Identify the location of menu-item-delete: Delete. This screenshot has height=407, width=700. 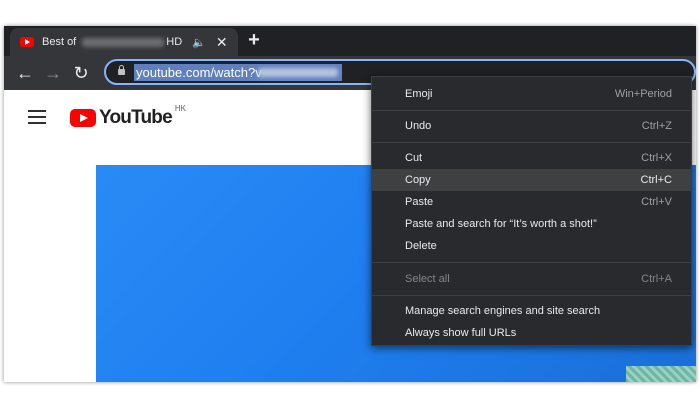
(531, 246).